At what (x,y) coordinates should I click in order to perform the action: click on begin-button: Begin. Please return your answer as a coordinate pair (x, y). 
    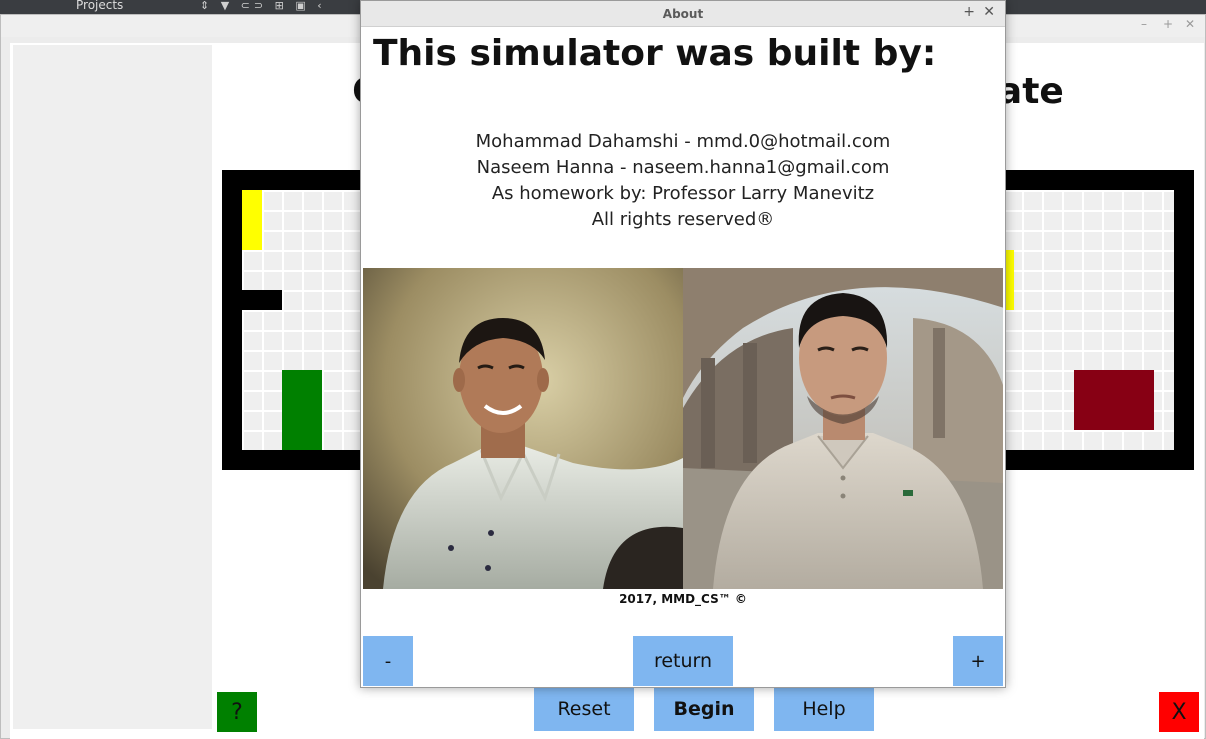
    Looking at the image, I should click on (704, 709).